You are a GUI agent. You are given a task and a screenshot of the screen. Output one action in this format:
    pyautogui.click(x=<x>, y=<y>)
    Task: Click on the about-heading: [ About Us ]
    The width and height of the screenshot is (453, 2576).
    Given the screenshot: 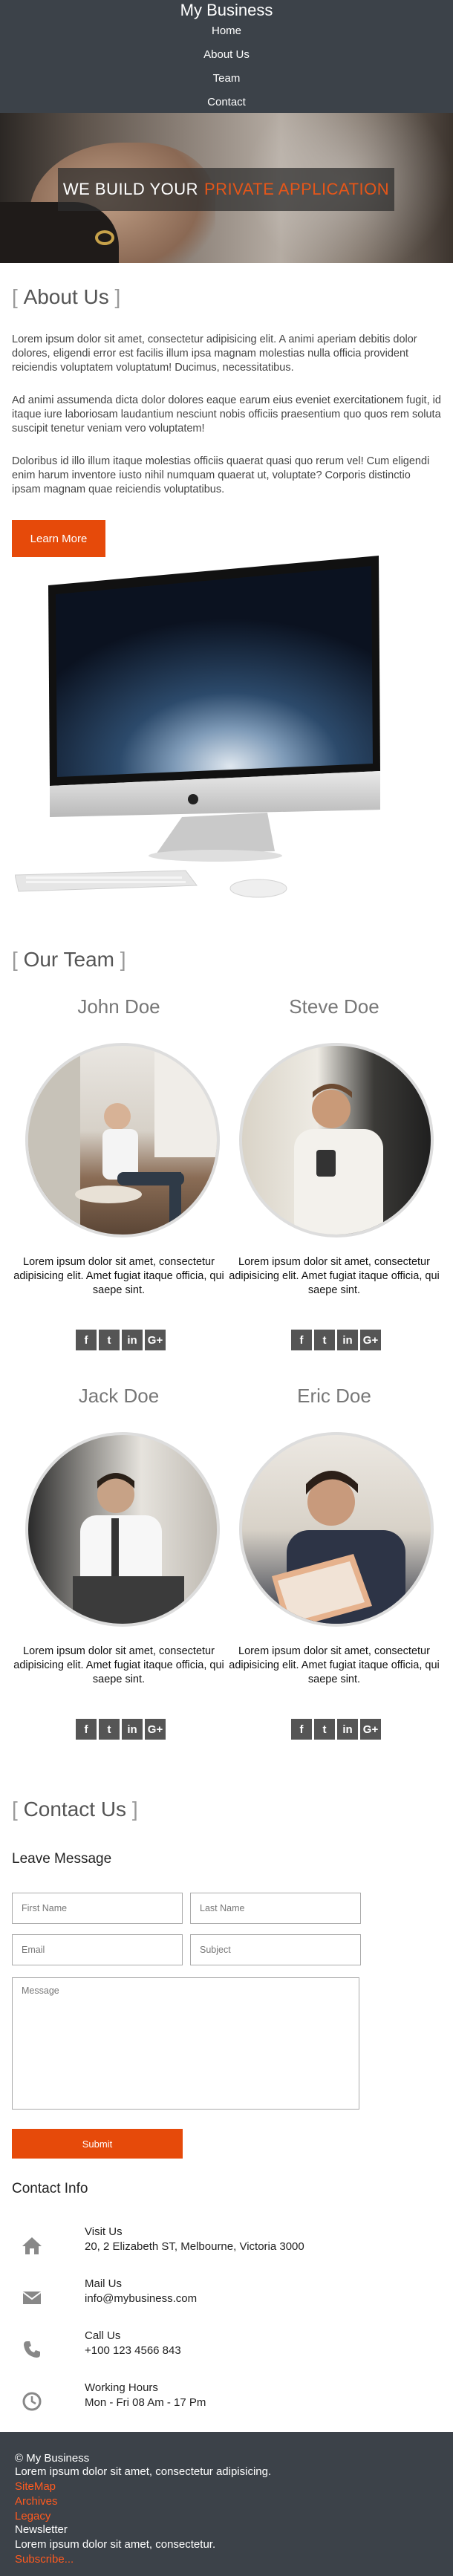 What is the action you would take?
    pyautogui.click(x=66, y=297)
    